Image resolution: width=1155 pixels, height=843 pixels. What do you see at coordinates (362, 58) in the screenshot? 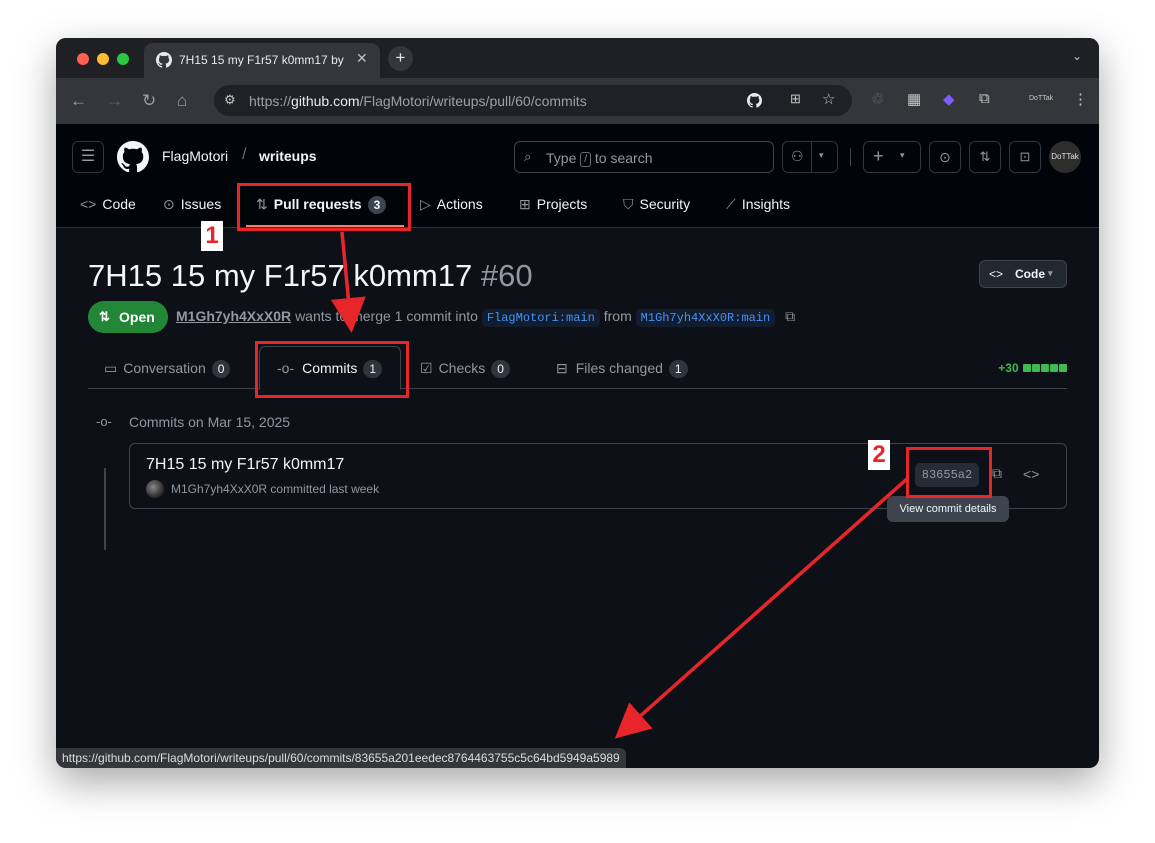
I see `tab-close-icon: ✕` at bounding box center [362, 58].